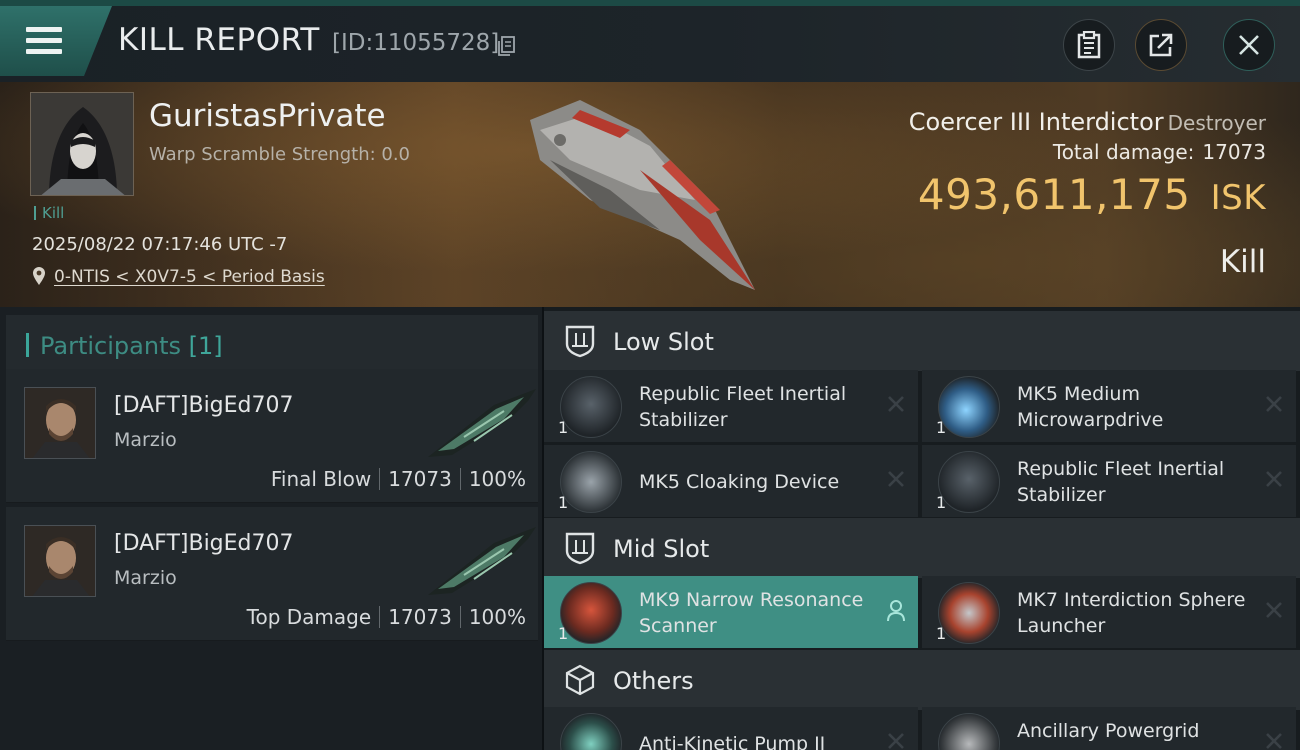  Describe the element at coordinates (922, 341) in the screenshot. I see `low-slot-header: Low Slot` at that location.